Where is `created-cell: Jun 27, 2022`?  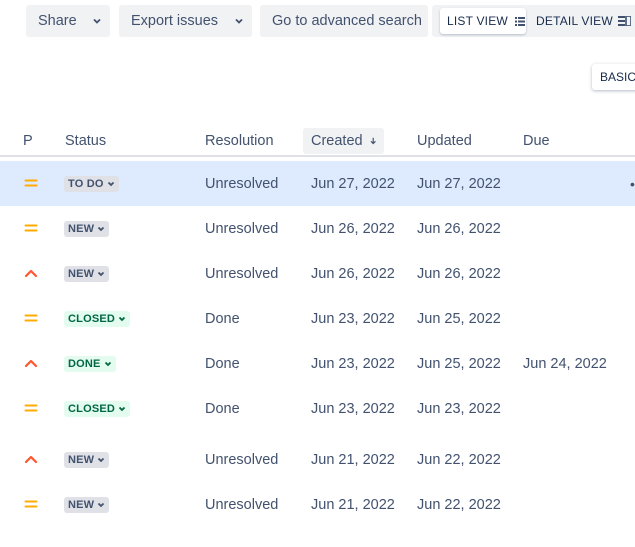 created-cell: Jun 27, 2022 is located at coordinates (353, 183).